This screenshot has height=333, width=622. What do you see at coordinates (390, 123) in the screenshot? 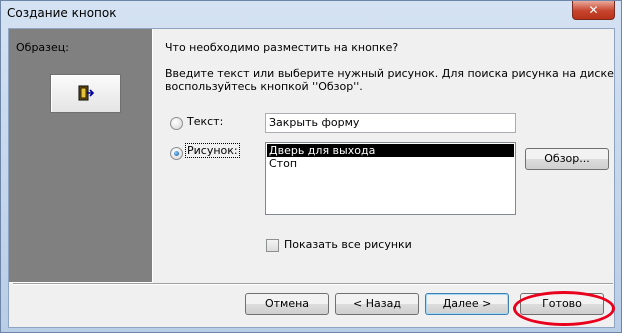
I see `button-text-field: Закрыть форму` at bounding box center [390, 123].